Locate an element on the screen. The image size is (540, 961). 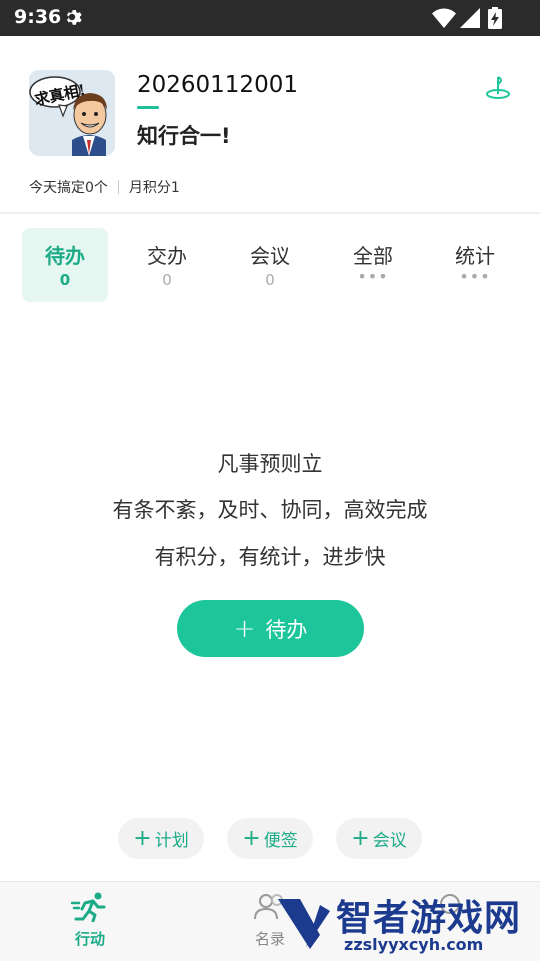
tab-meeting: 会议 0 is located at coordinates (270, 265).